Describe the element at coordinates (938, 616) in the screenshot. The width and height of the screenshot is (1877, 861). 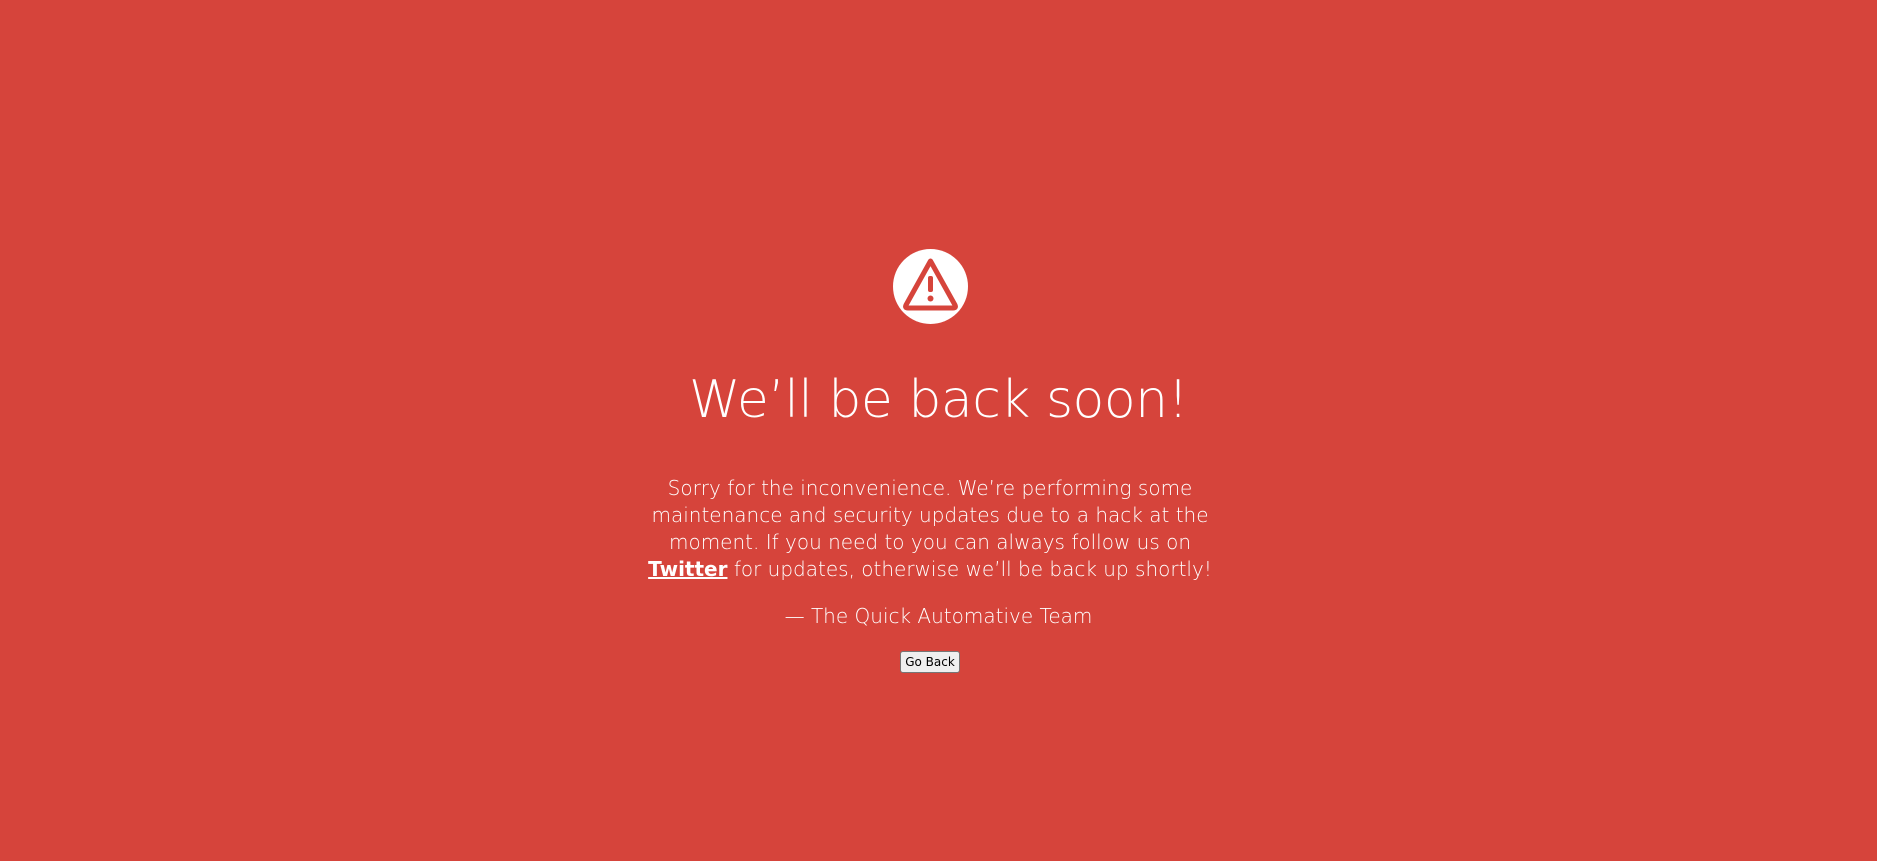
I see `team-signature: — The Quick Automative Team` at that location.